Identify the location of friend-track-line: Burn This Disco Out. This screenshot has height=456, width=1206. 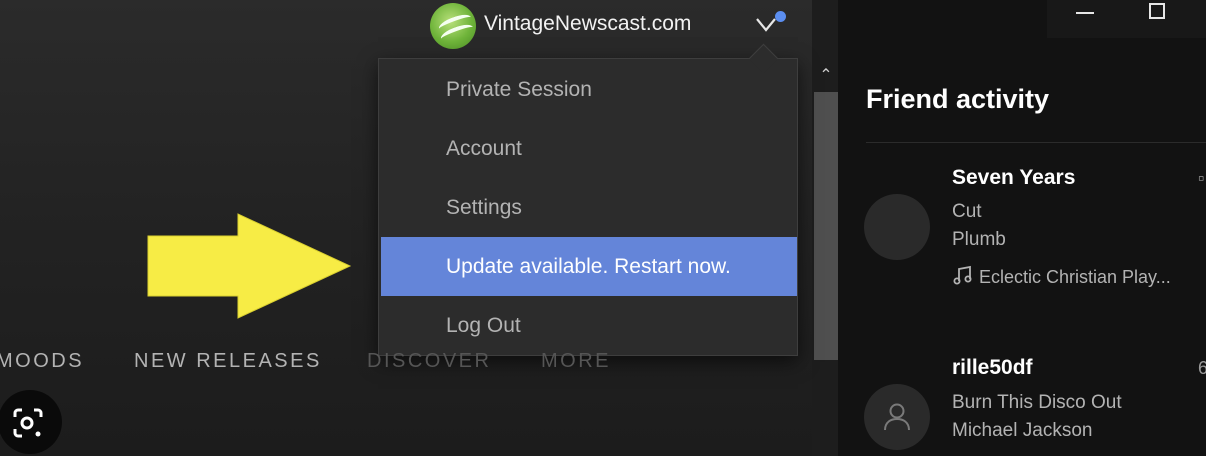
(1037, 403).